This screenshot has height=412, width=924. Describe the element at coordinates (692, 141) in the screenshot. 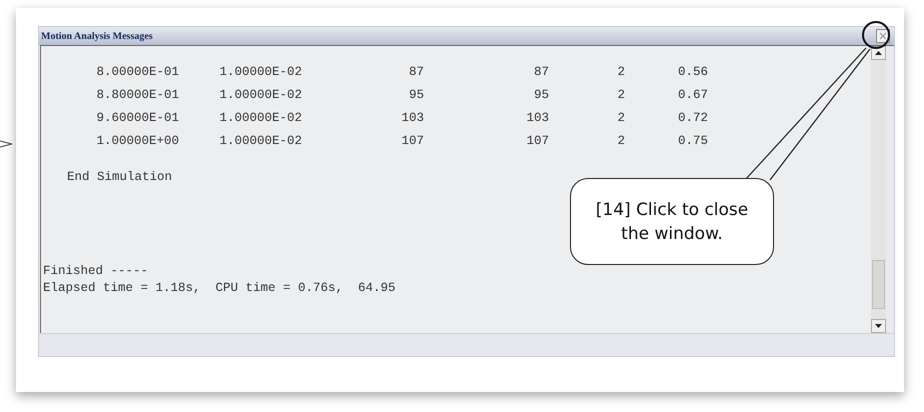

I see `output-value: 0.75` at that location.